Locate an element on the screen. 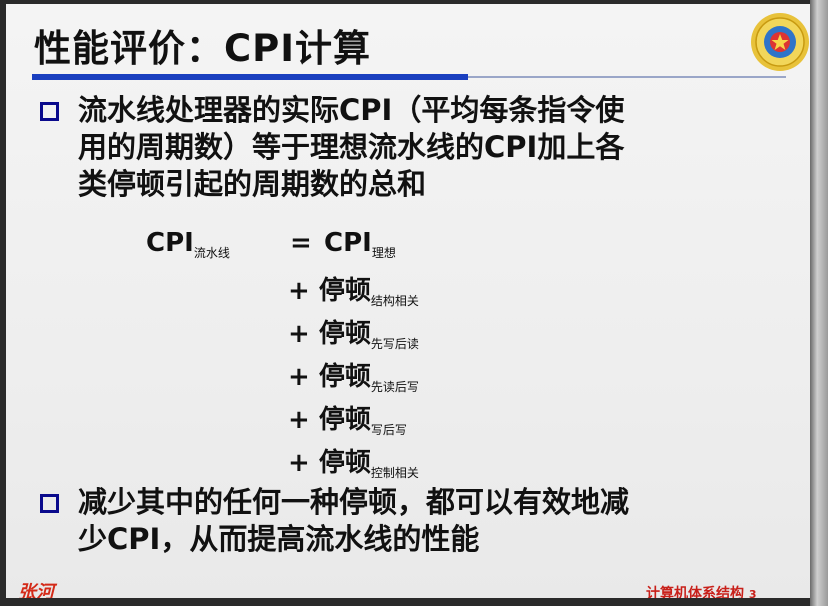 The height and width of the screenshot is (606, 828). formula-term: + 停顿写后写 is located at coordinates (347, 418).